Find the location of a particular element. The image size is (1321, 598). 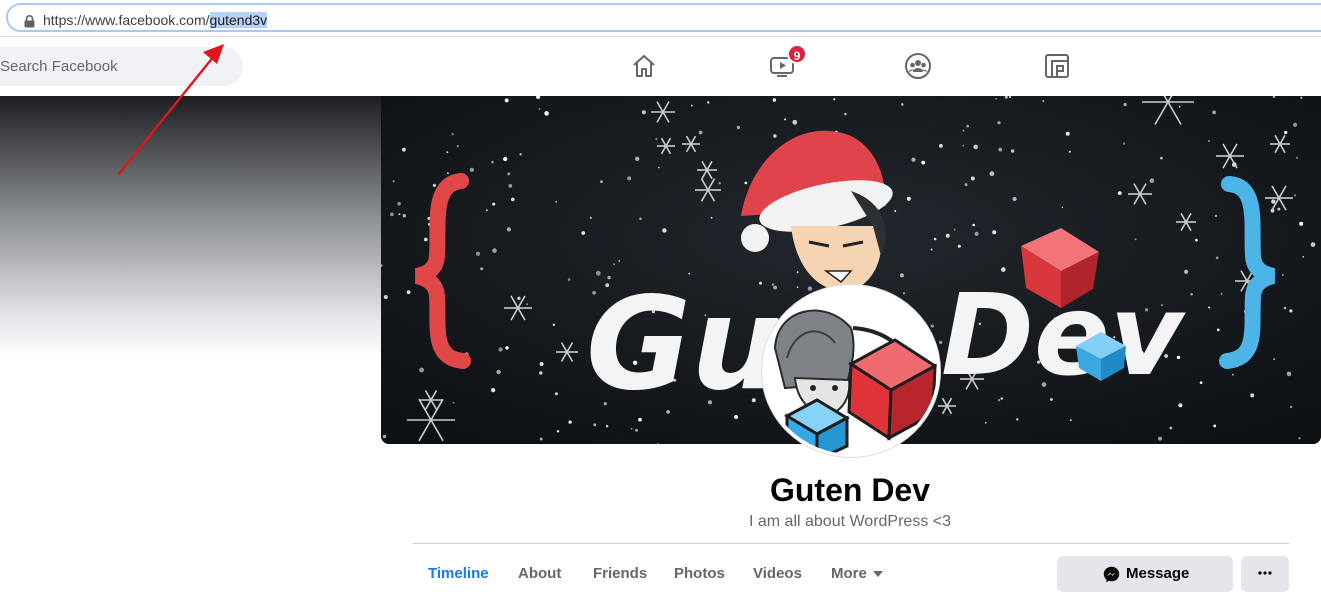

url-path-selected: gutend3v is located at coordinates (238, 20).